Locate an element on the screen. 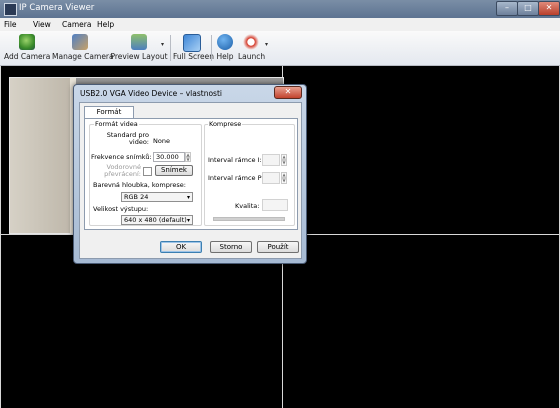 The height and width of the screenshot is (408, 560). frame-rate-field: 30.000 is located at coordinates (169, 157).